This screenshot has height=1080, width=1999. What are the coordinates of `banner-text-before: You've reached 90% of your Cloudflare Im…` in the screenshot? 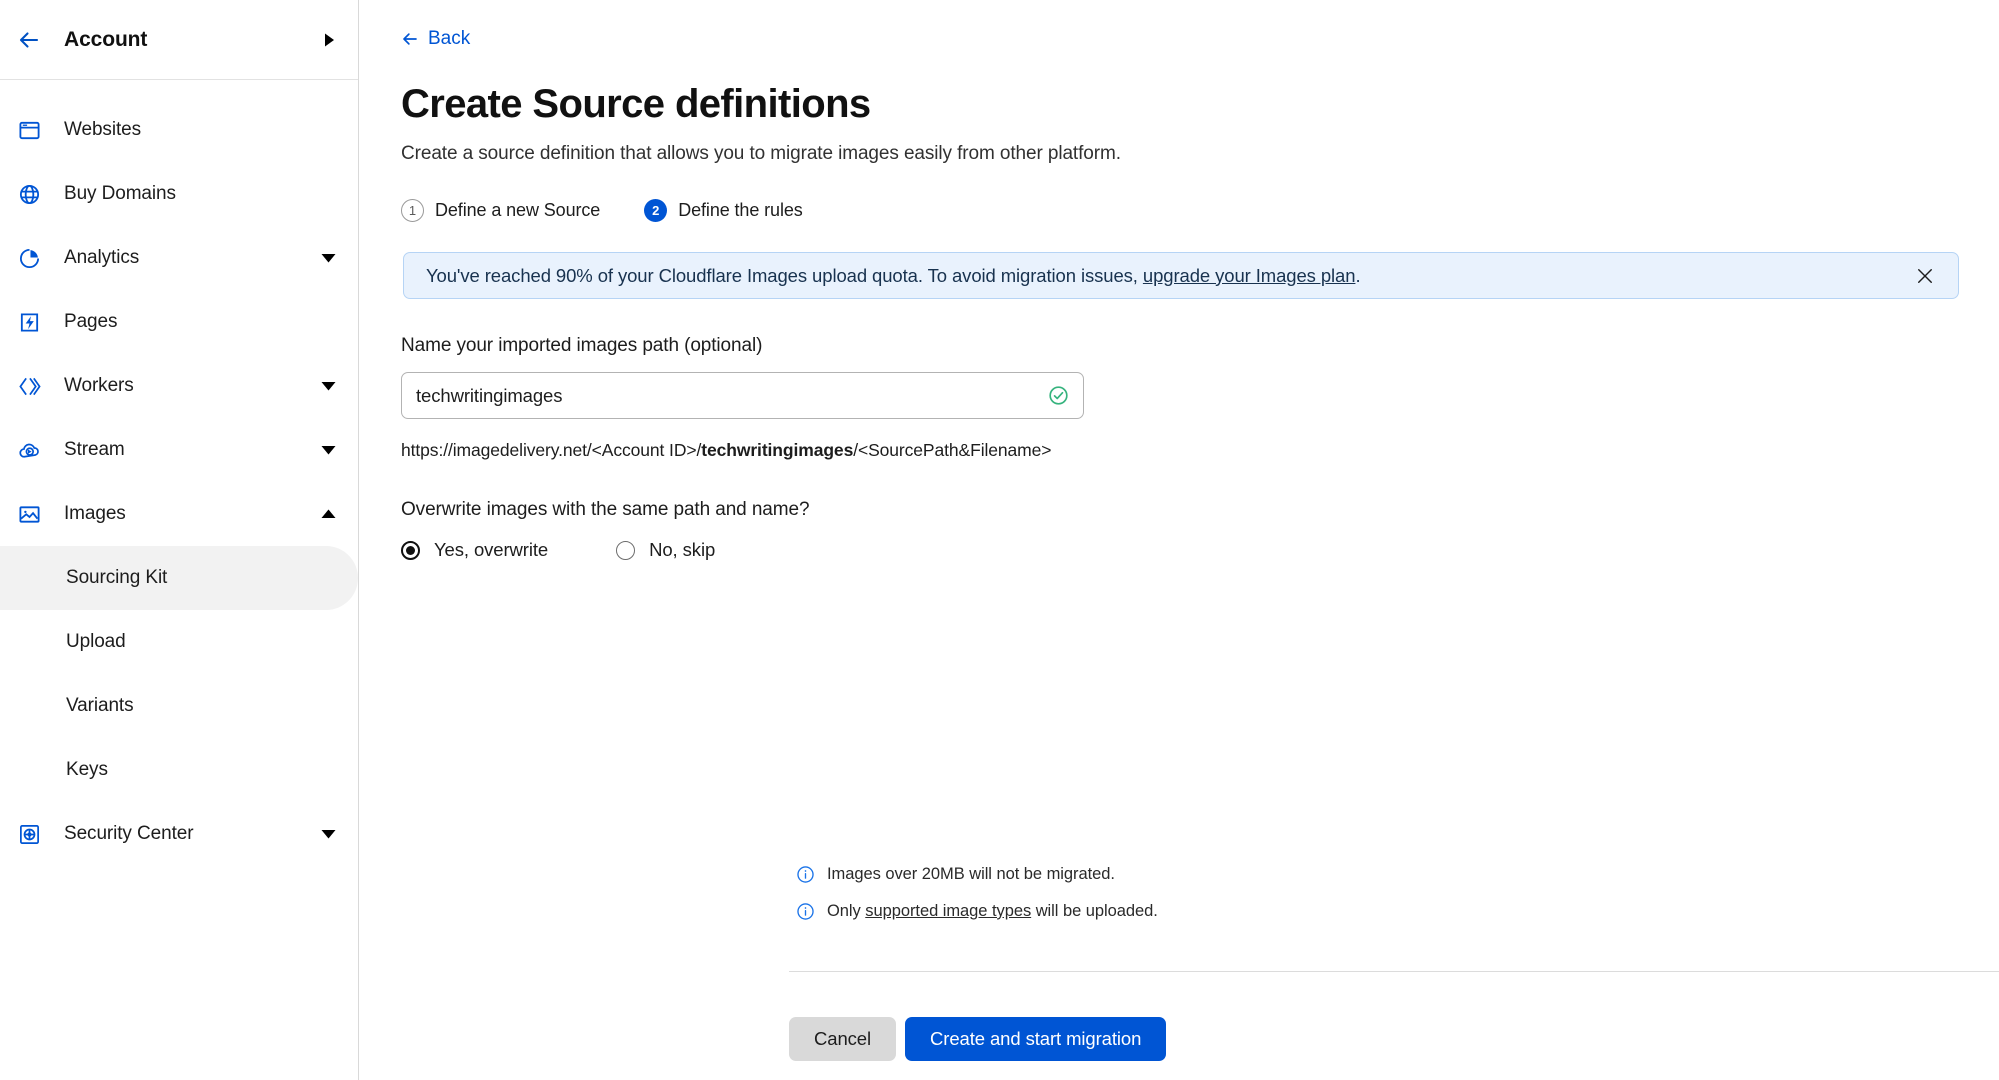 It's located at (784, 275).